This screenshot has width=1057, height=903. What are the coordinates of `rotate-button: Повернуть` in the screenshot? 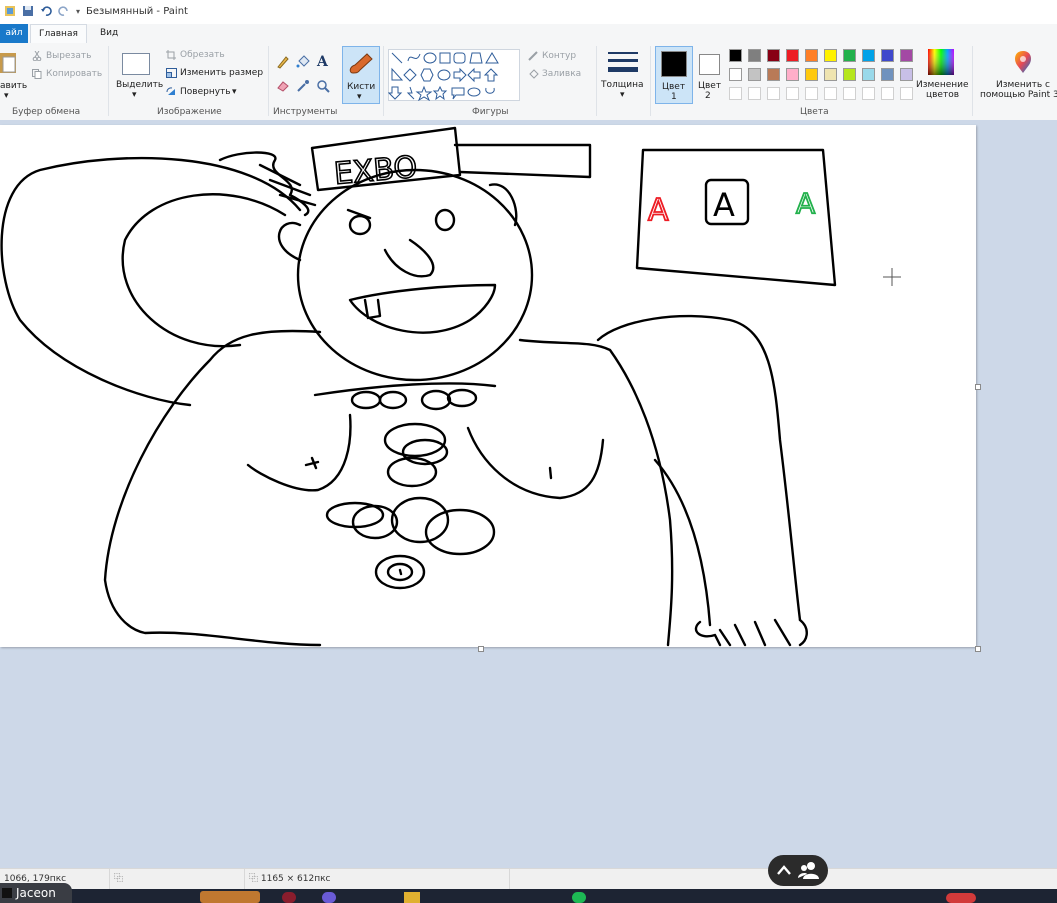 It's located at (205, 92).